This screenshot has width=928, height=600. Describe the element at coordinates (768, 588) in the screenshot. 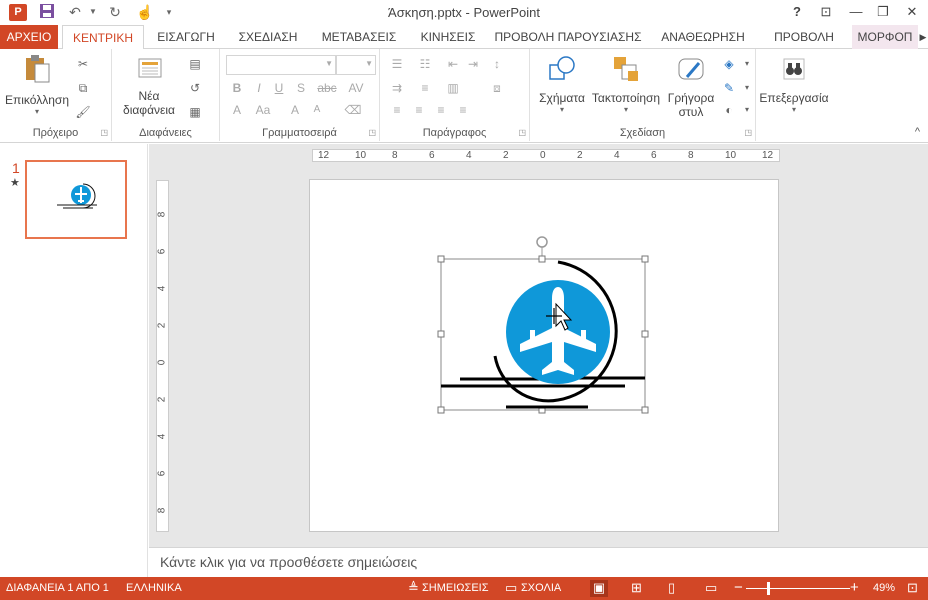

I see `zoom-slider-thumb` at that location.